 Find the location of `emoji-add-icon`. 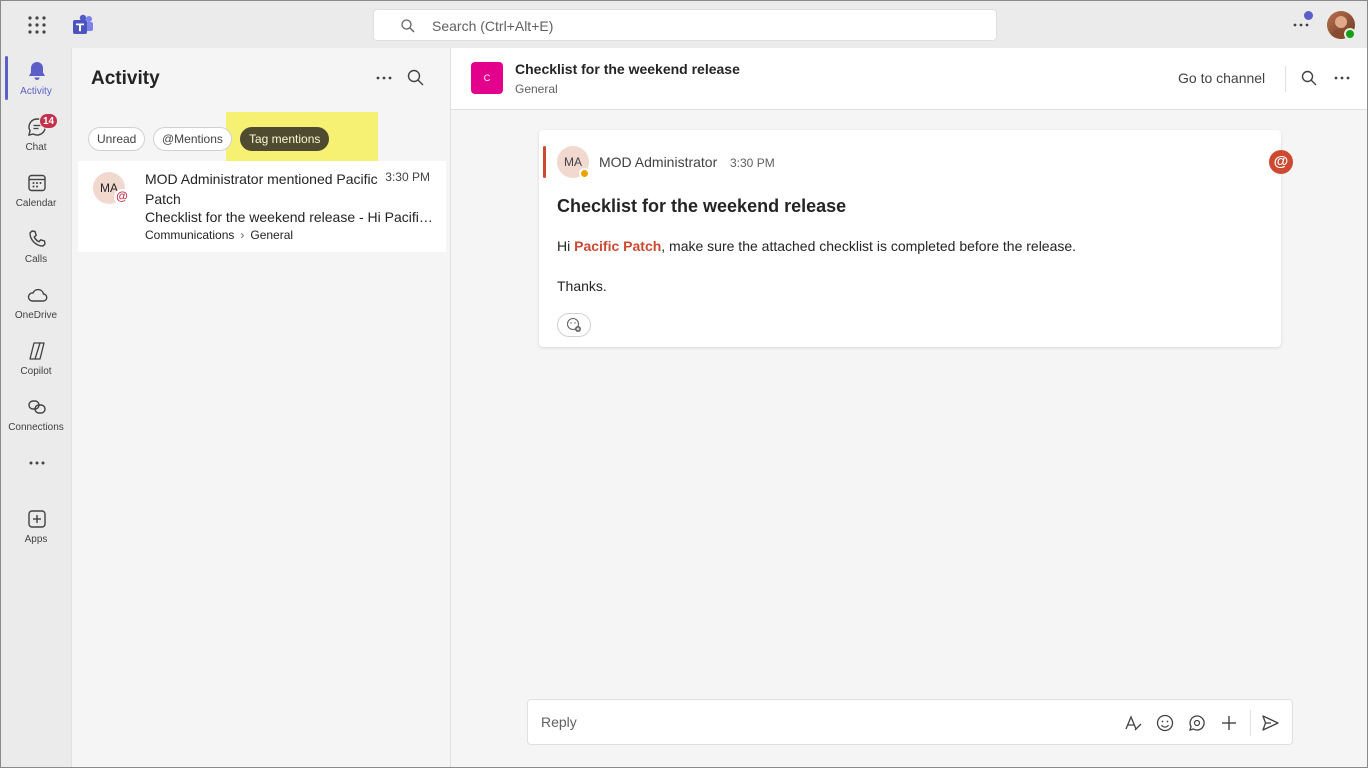

emoji-add-icon is located at coordinates (573, 324).